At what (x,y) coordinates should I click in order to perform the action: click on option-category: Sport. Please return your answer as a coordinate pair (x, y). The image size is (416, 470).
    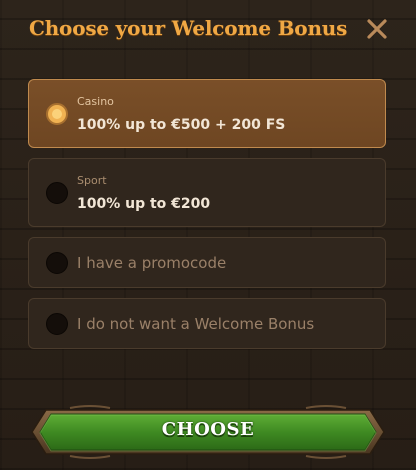
    Looking at the image, I should click on (92, 180).